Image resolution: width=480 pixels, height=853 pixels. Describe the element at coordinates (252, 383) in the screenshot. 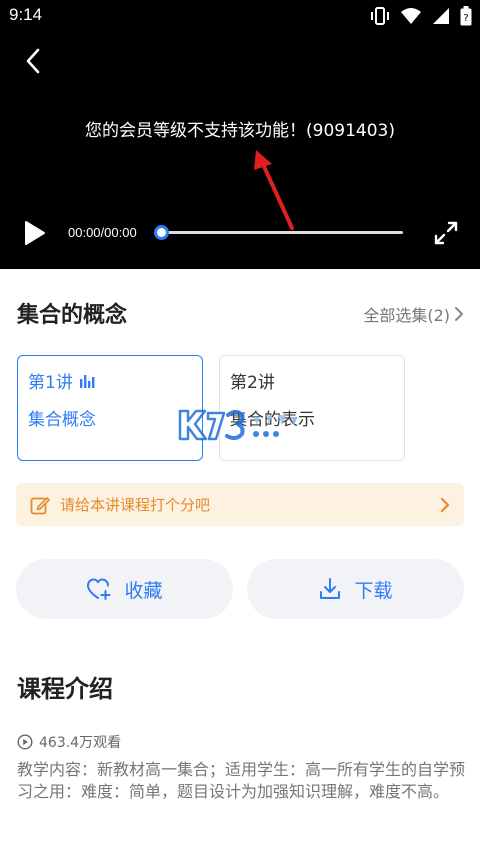

I see `episode-number: 第2讲` at that location.